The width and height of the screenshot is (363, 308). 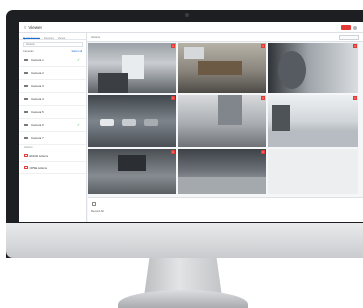 I want to click on tab-quick-access: Quick Access, so click(x=31, y=38).